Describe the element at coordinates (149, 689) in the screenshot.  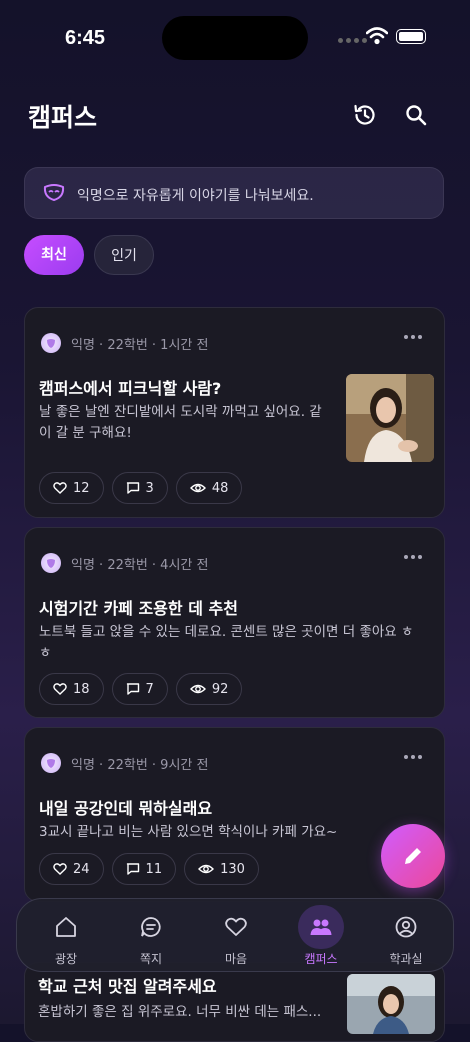
I see `comment-count: 7` at that location.